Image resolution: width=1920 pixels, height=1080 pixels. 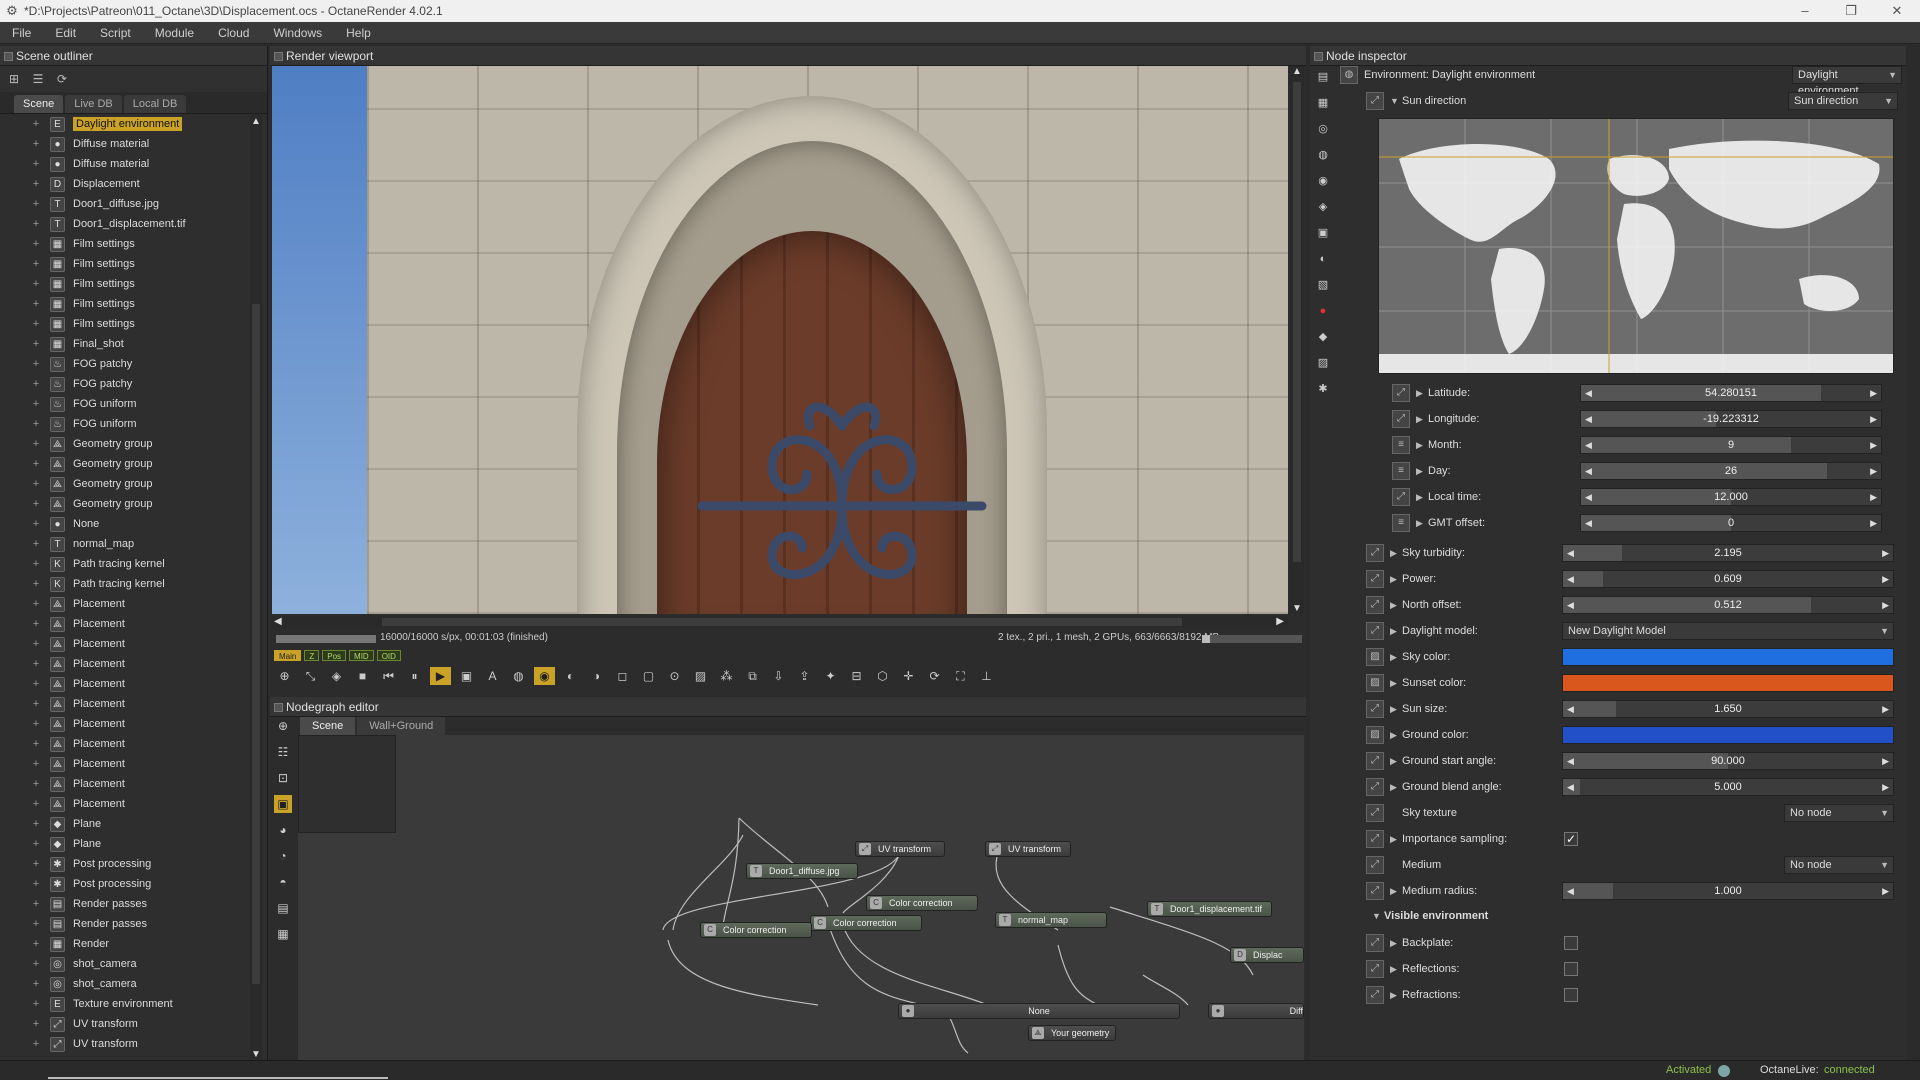 I want to click on kernel-icon: ◈, so click(x=1323, y=207).